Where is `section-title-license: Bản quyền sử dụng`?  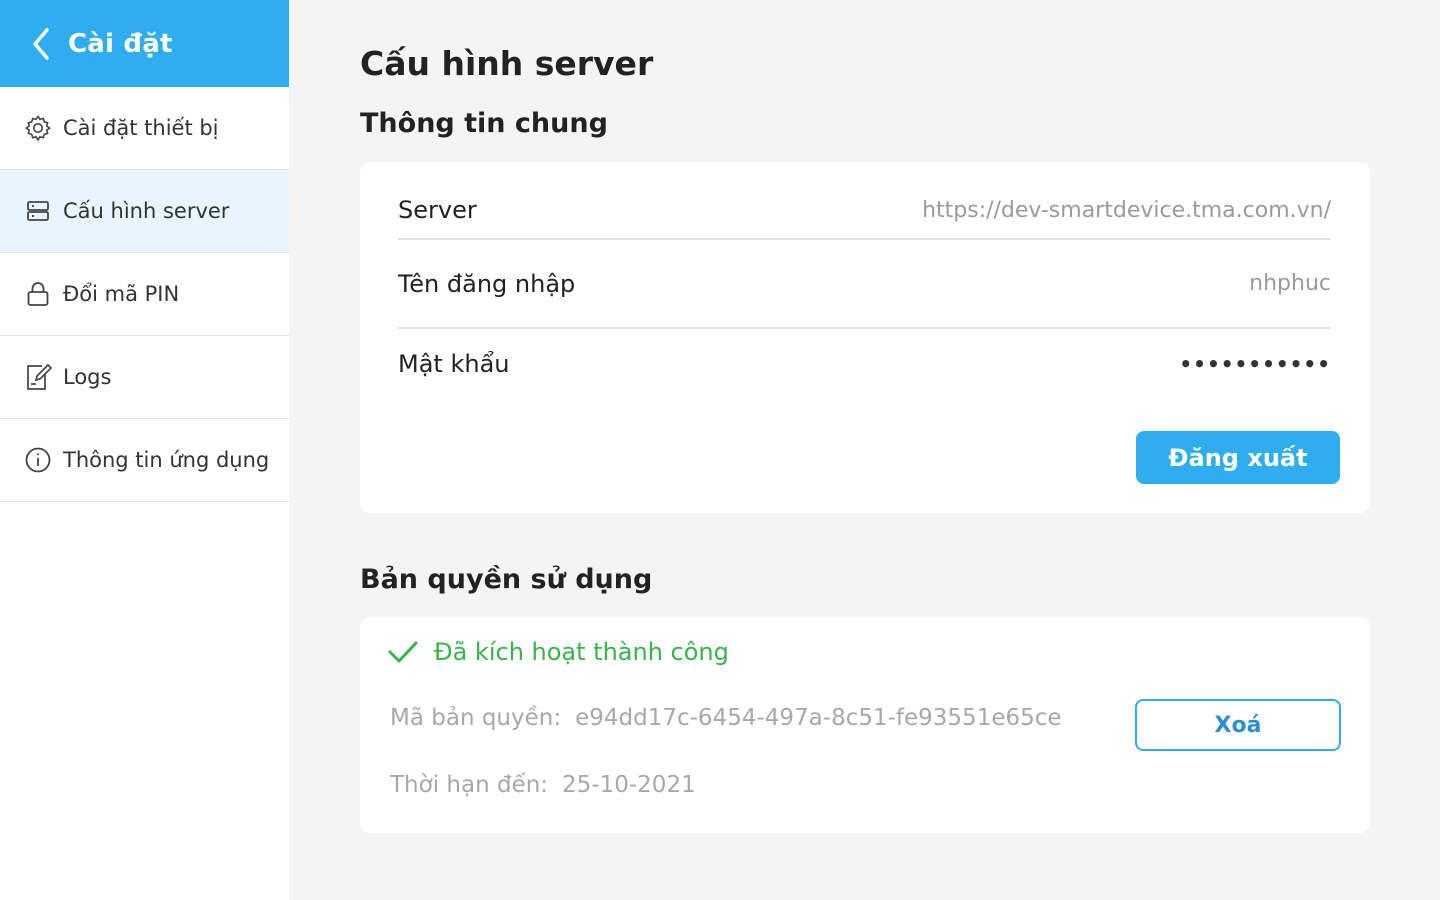
section-title-license: Bản quyền sử dụng is located at coordinates (506, 579).